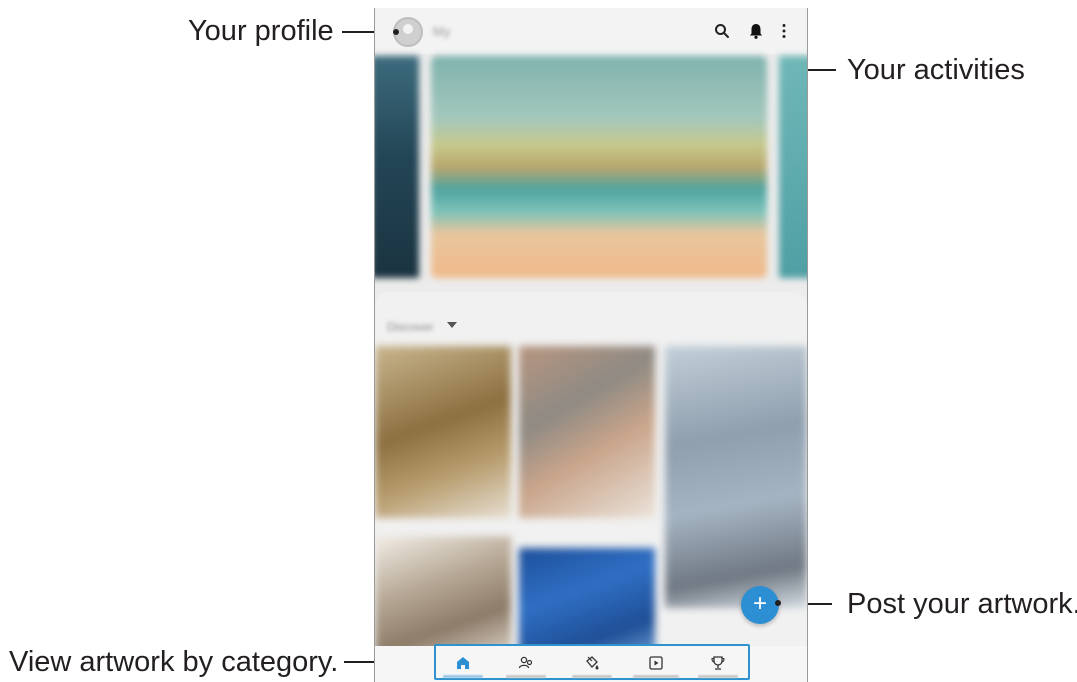 The image size is (1077, 682). What do you see at coordinates (397, 167) in the screenshot?
I see `banner-previous` at bounding box center [397, 167].